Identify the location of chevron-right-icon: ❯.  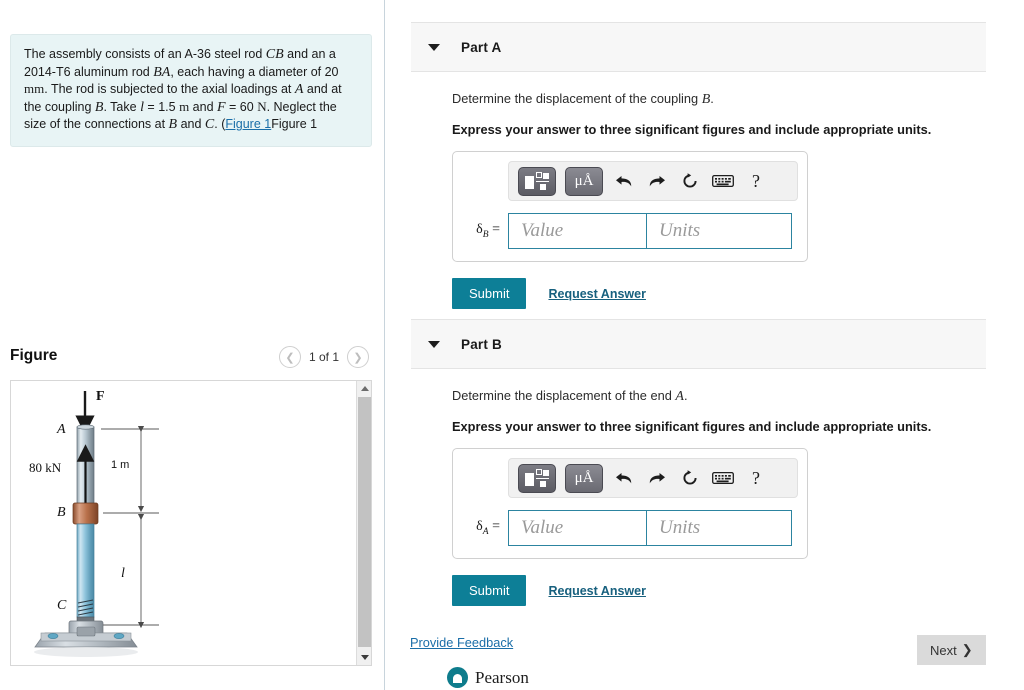
(967, 649).